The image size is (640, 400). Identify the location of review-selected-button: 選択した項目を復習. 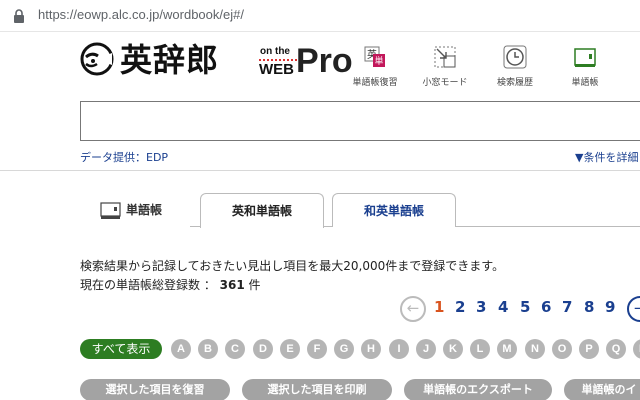
(155, 389).